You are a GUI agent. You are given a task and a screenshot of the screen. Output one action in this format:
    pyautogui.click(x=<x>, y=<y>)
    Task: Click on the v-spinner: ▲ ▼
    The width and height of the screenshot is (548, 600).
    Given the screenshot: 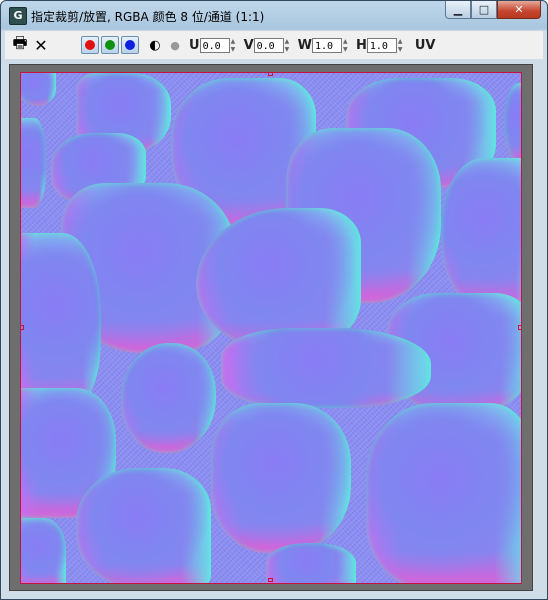 What is the action you would take?
    pyautogui.click(x=288, y=45)
    